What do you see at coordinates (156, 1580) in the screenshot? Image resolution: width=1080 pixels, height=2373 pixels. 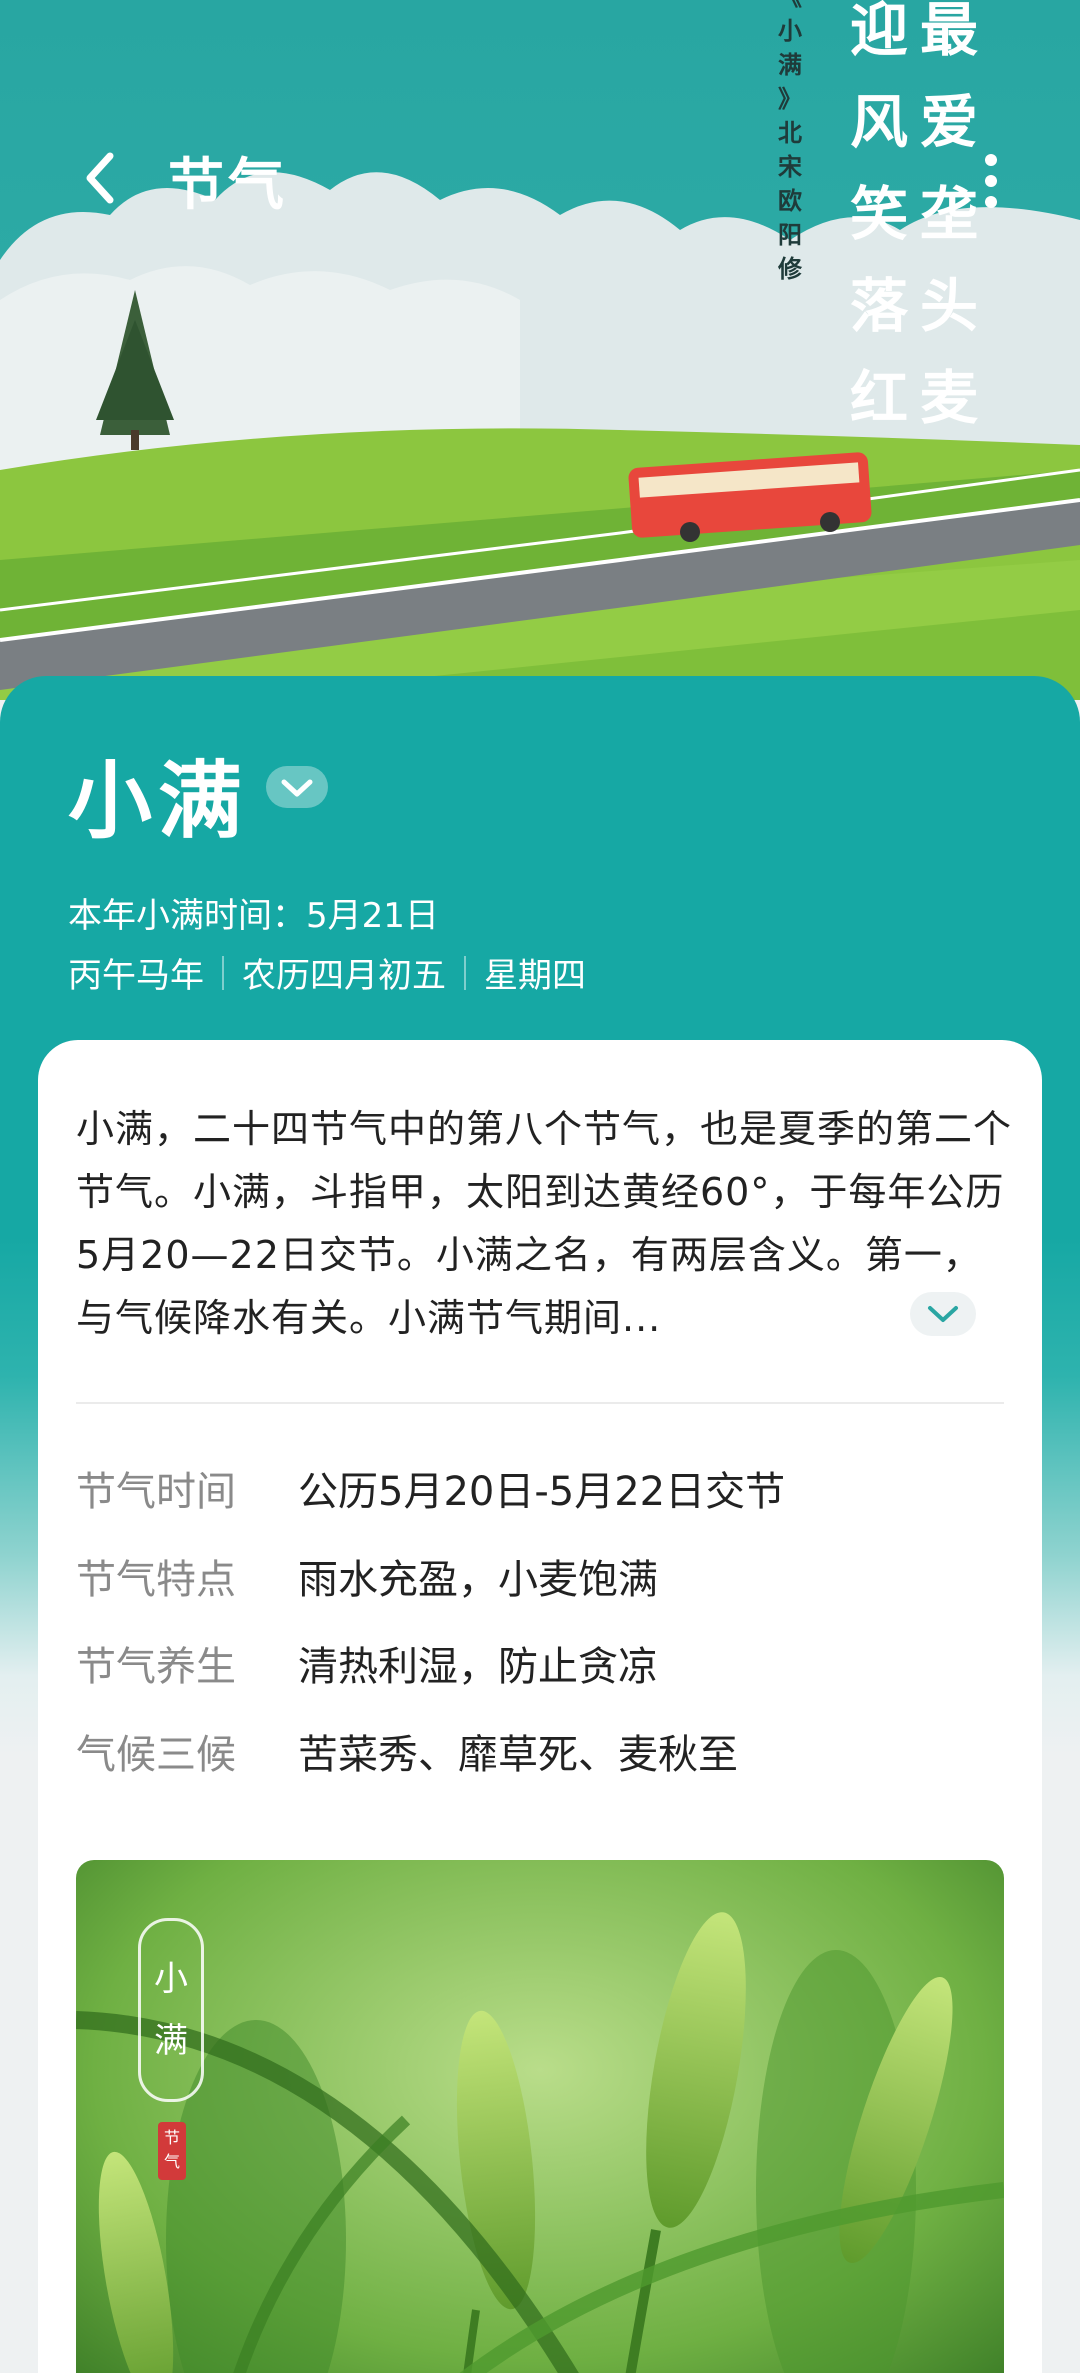 I see `info-label: 节气特点` at bounding box center [156, 1580].